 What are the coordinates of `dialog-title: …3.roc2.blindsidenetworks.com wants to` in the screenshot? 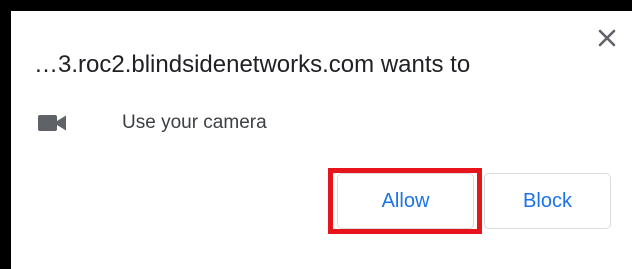 It's located at (252, 64).